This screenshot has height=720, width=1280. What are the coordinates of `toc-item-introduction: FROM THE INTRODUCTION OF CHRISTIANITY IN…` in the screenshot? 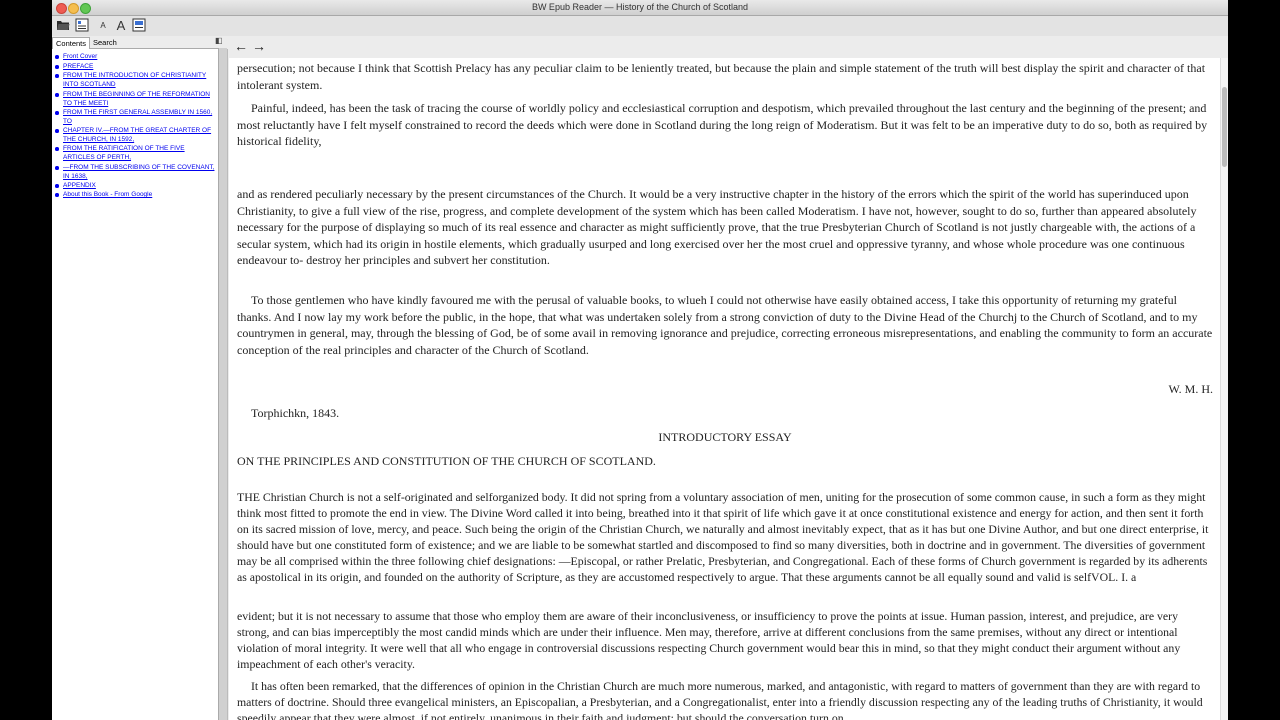 It's located at (136, 80).